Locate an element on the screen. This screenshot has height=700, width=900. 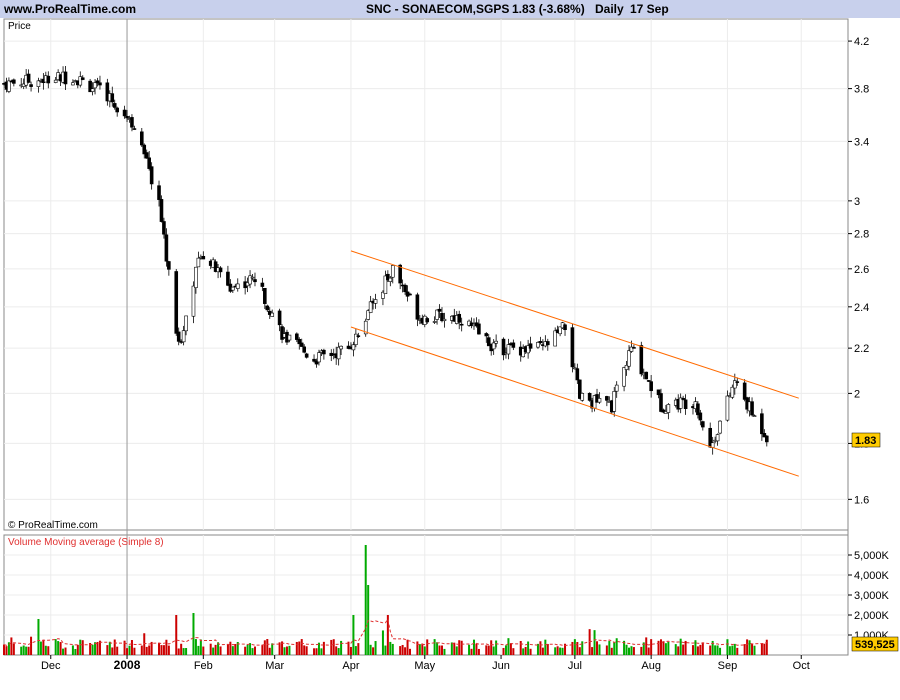
volume-axis-ticks: 5,000K4,000K3,000K2,000K1,000K is located at coordinates (869, 596).